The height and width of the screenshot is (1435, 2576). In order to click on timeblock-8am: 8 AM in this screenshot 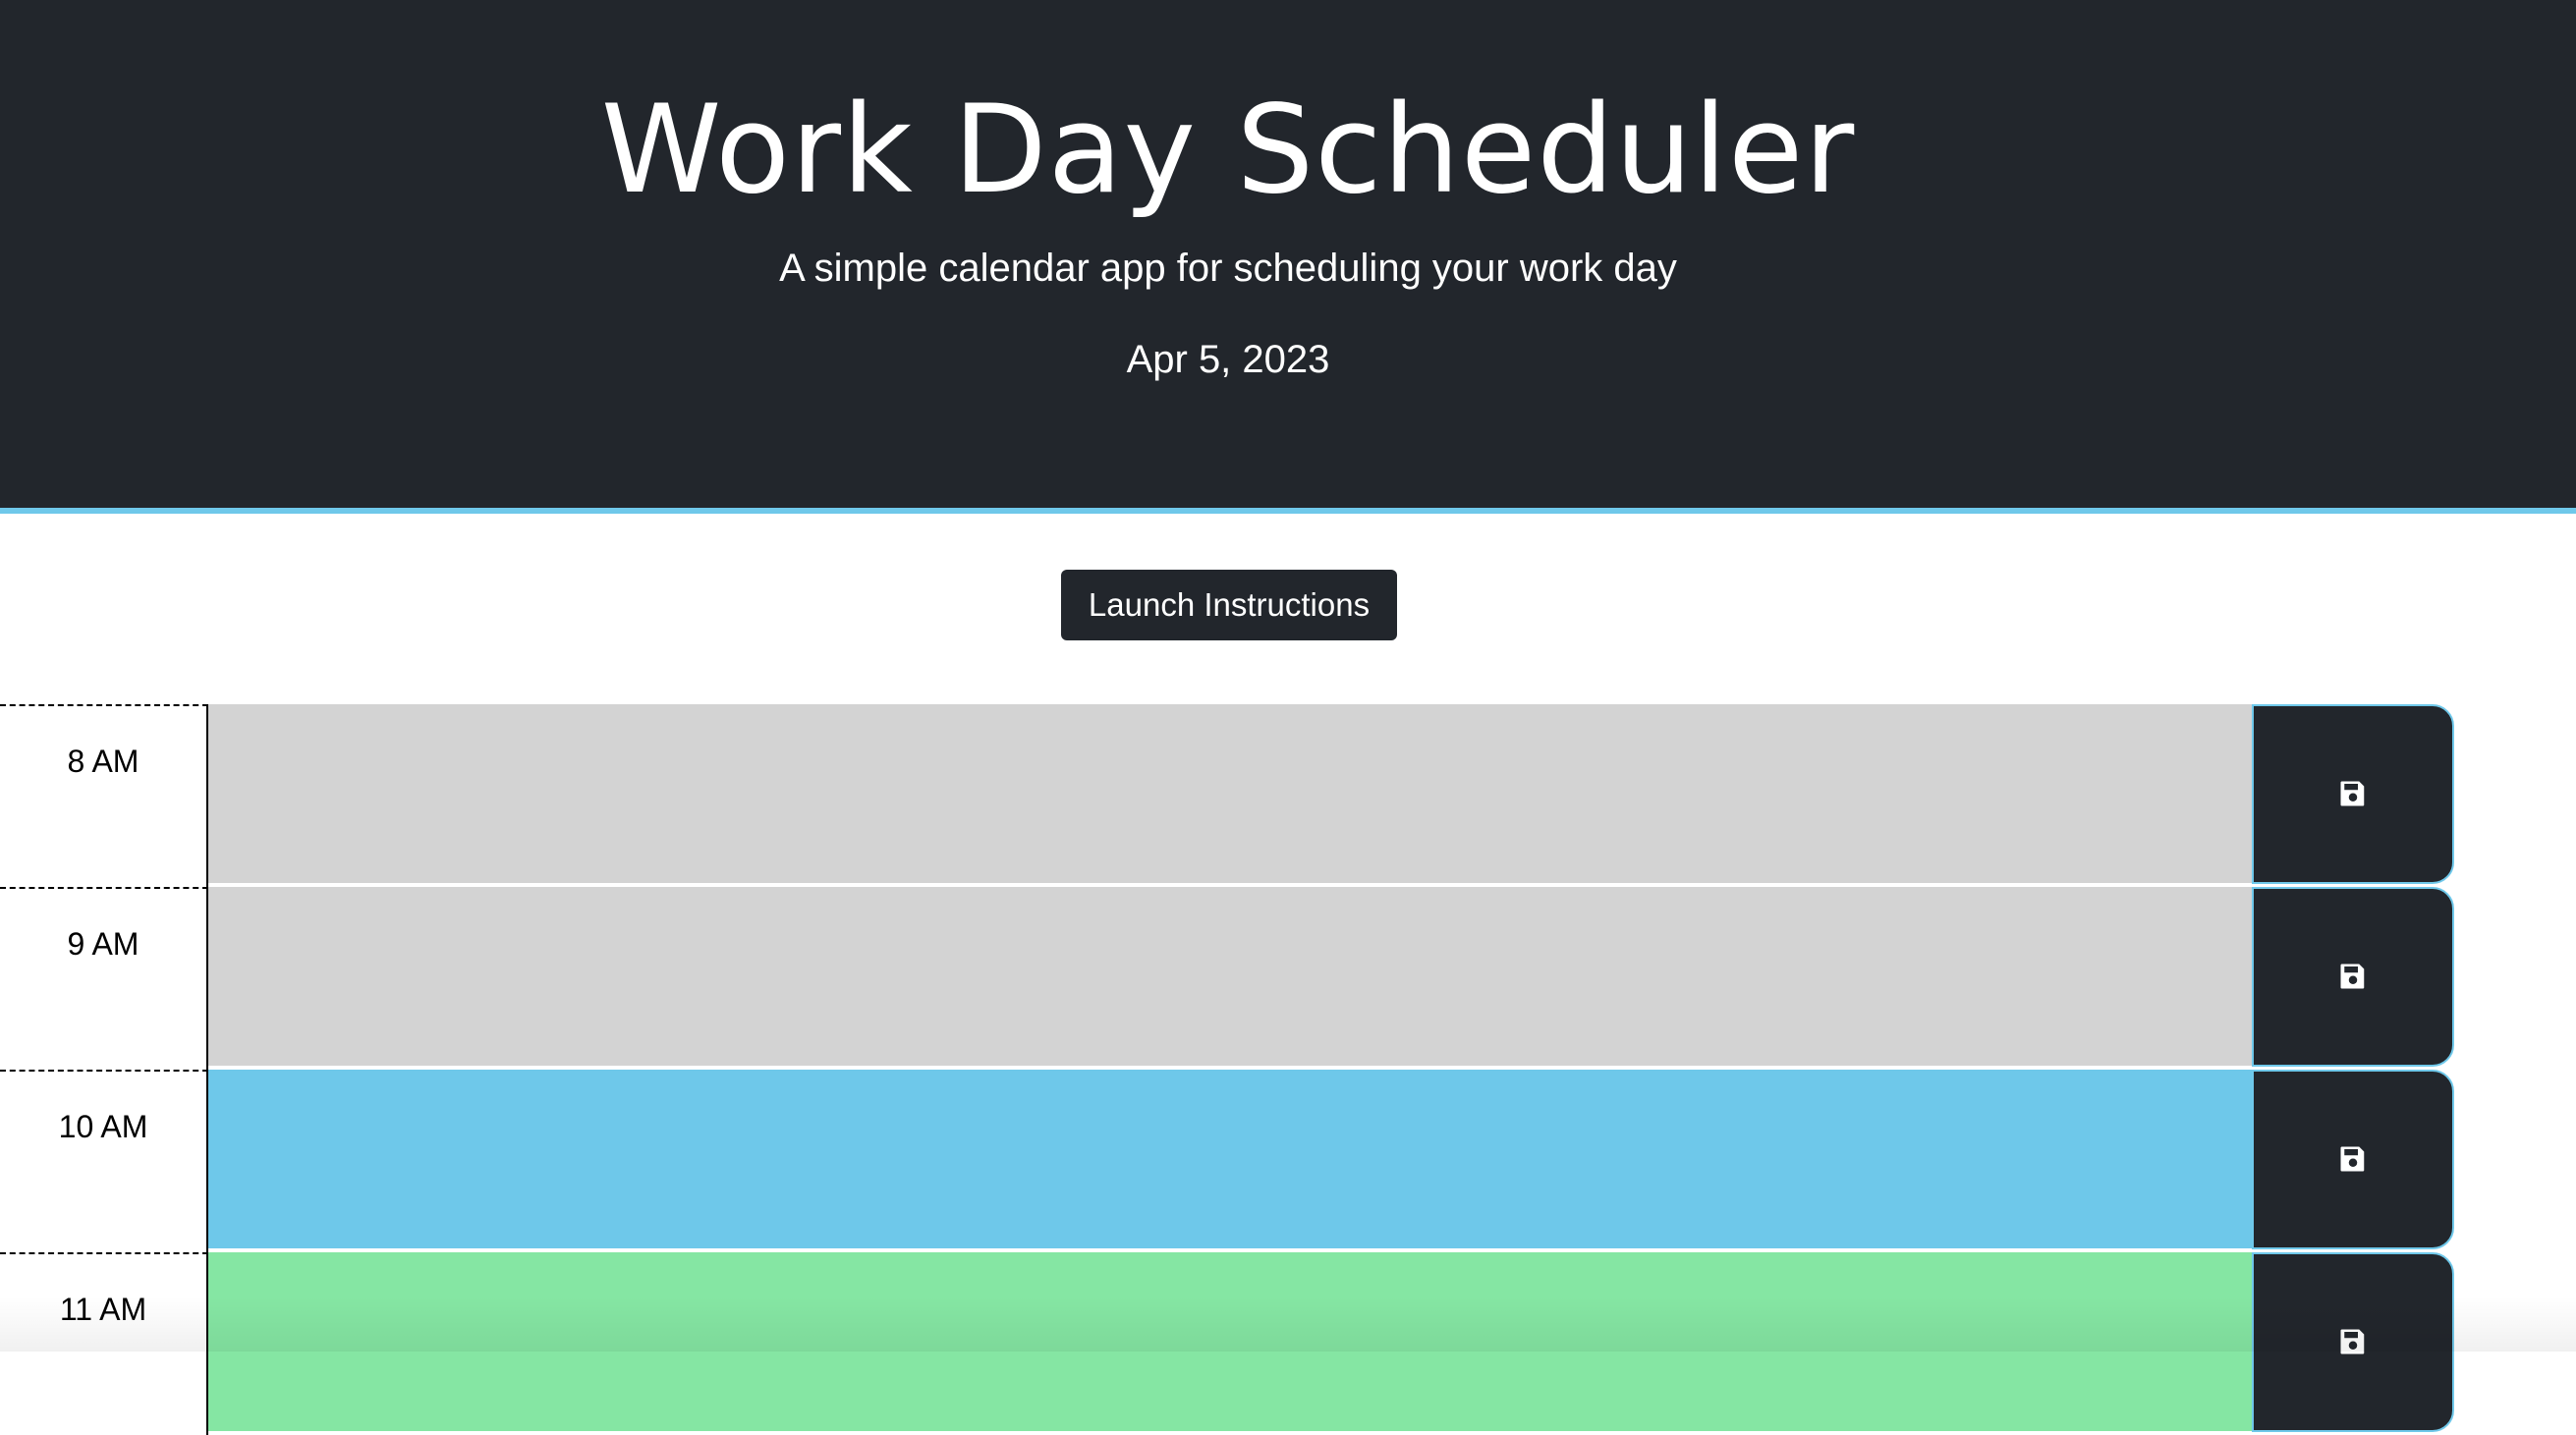, I will do `click(1228, 795)`.